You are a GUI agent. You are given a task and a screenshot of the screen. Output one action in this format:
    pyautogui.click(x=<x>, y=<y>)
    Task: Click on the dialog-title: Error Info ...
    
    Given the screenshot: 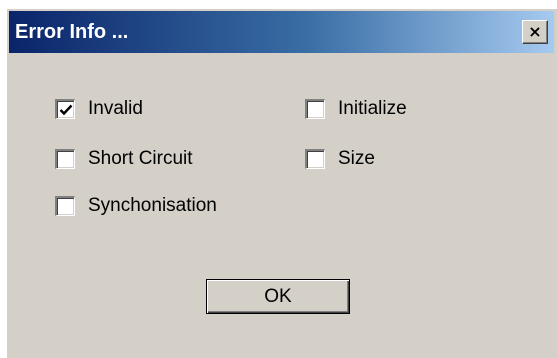 What is the action you would take?
    pyautogui.click(x=72, y=32)
    